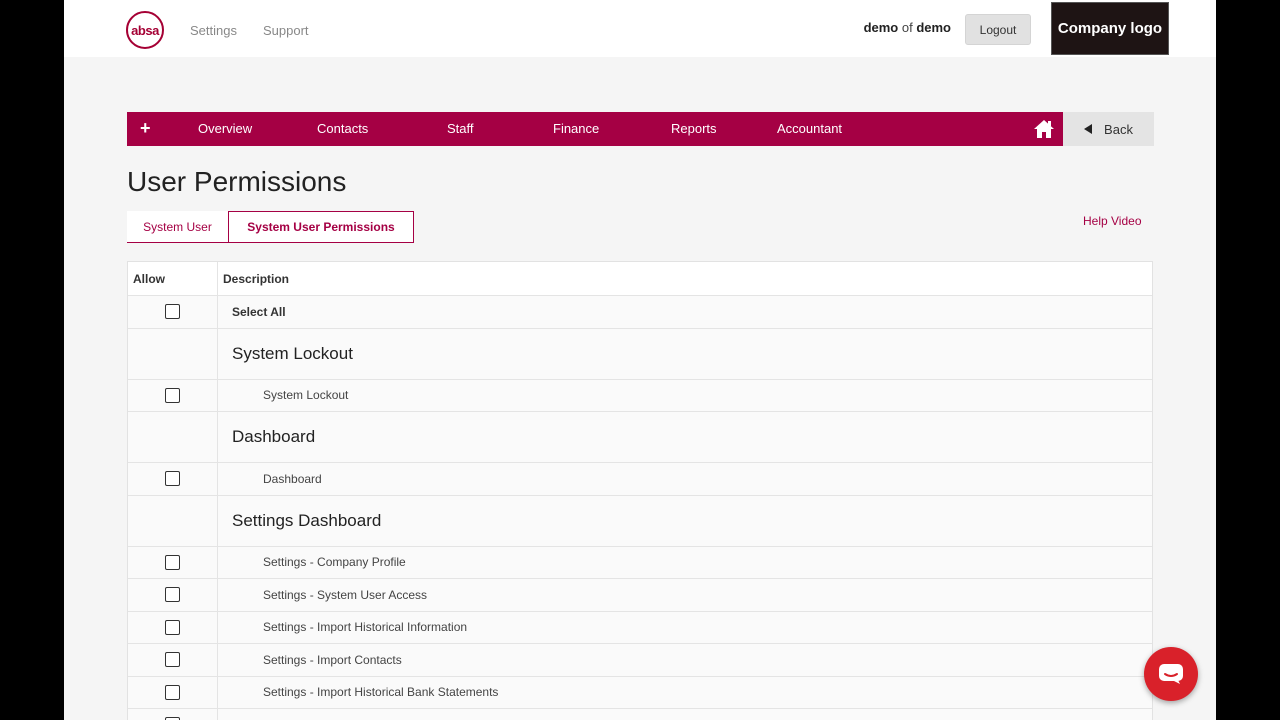 The image size is (1280, 720). Describe the element at coordinates (640, 312) in the screenshot. I see `select-all-row: Select All` at that location.